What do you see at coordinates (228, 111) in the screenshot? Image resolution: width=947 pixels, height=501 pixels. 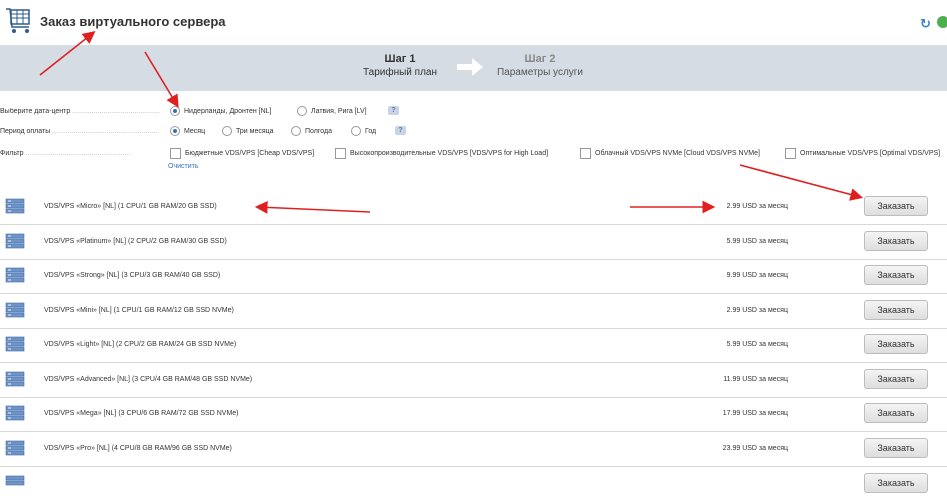 I see `datacenter-option-label: Нидерланды, Дронтен [NL]` at bounding box center [228, 111].